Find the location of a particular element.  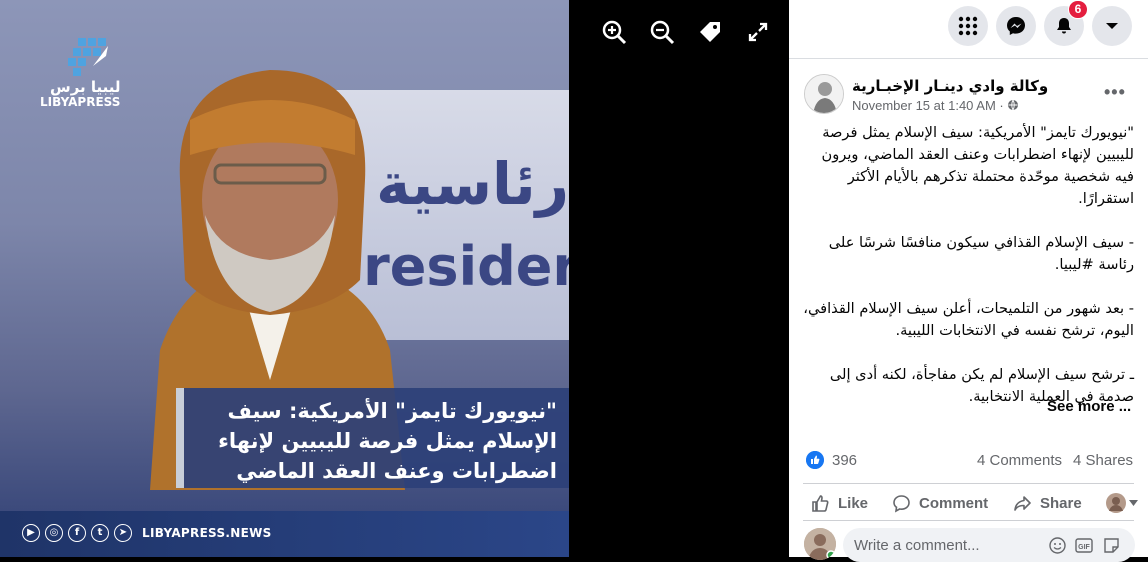

logo-arabic-text: ليبيا برس is located at coordinates (85, 87).